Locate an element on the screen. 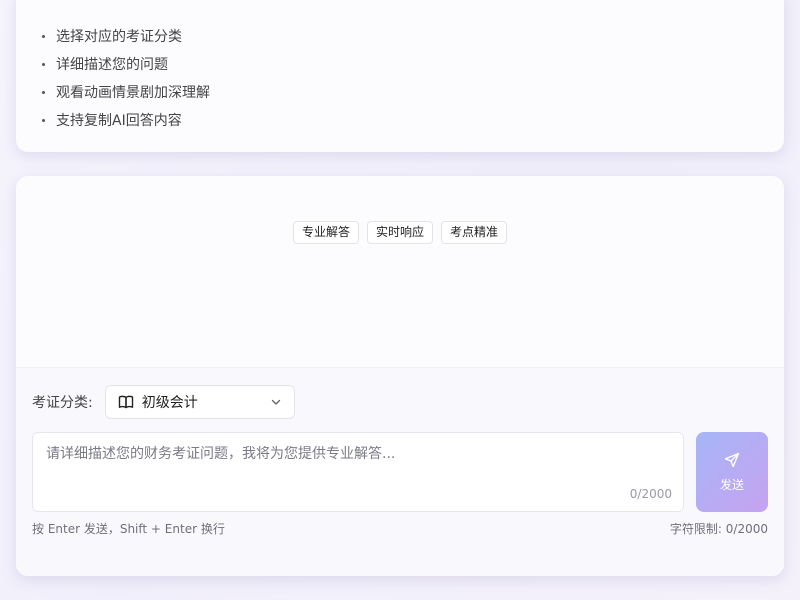  feature-tag-accurate: 考点精准 is located at coordinates (474, 232).